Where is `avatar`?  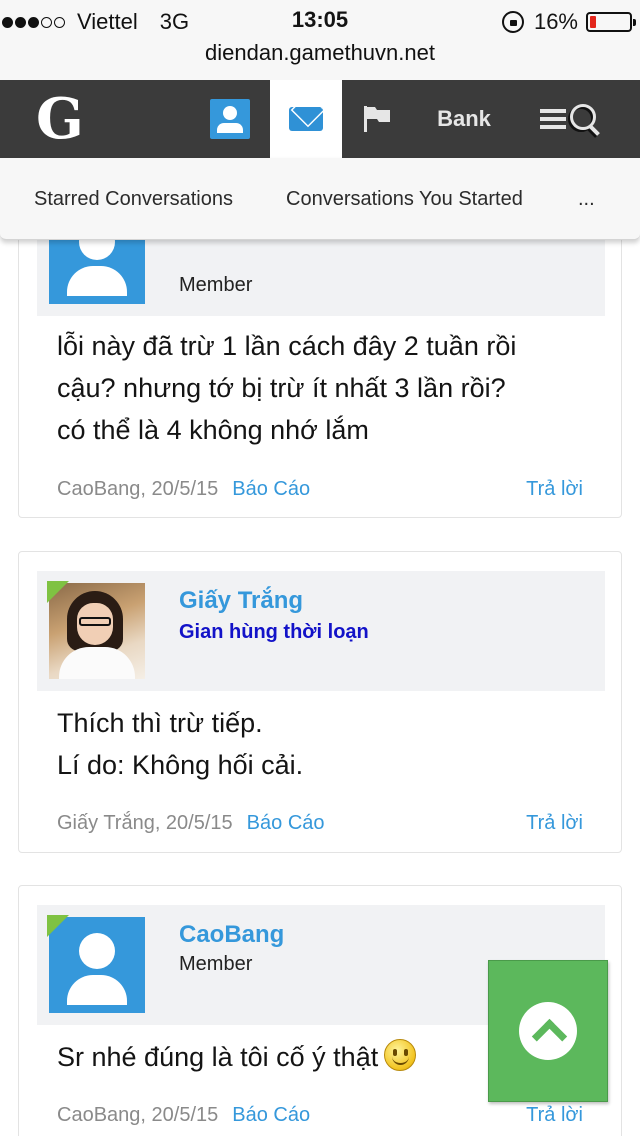 avatar is located at coordinates (97, 272).